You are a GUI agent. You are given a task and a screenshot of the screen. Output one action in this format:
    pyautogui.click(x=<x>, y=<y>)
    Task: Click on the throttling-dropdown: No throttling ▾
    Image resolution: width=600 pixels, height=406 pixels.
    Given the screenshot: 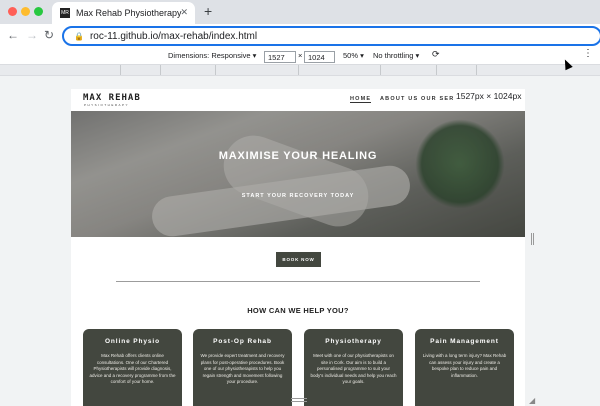 What is the action you would take?
    pyautogui.click(x=396, y=55)
    